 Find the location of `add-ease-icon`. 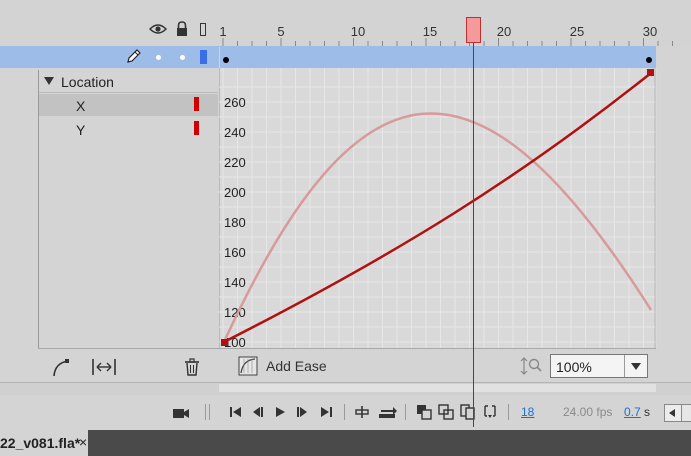

add-ease-icon is located at coordinates (248, 366).